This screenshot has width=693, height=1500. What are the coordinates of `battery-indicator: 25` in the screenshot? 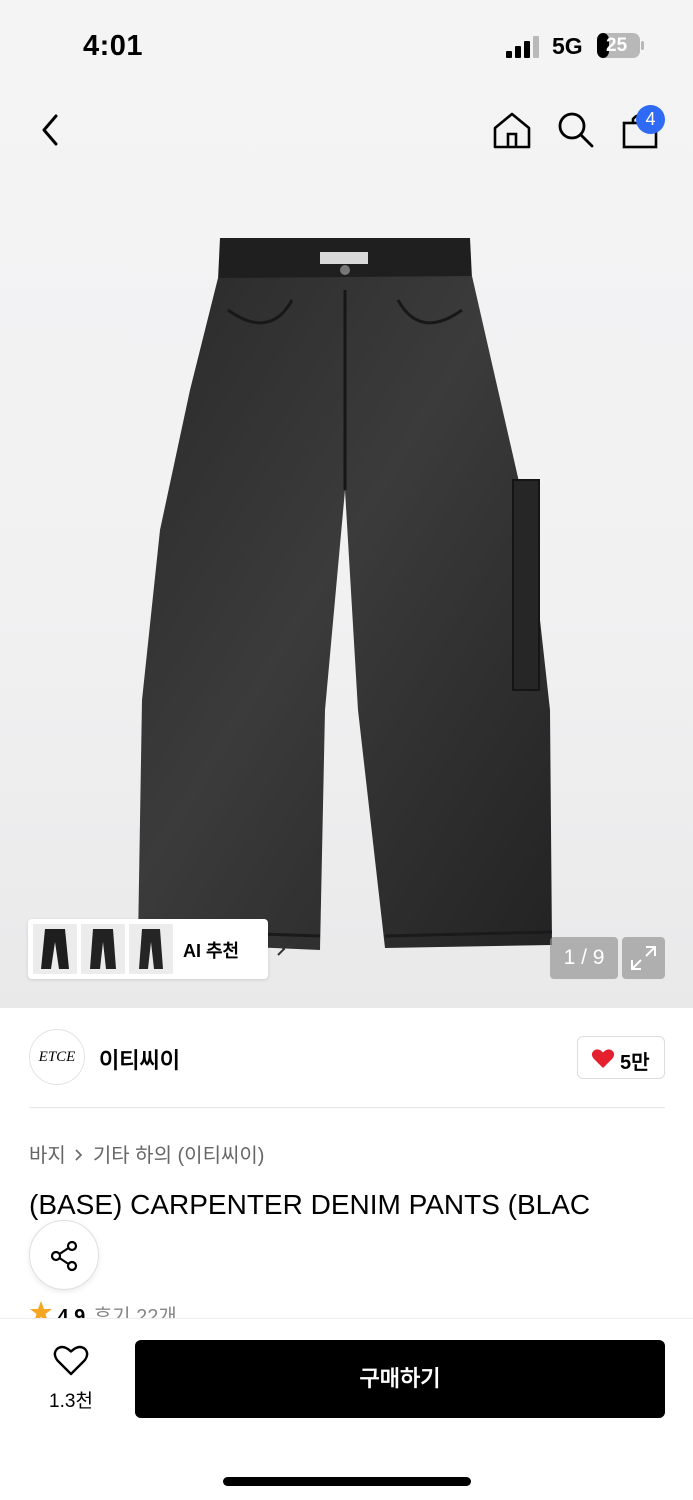 It's located at (621, 45).